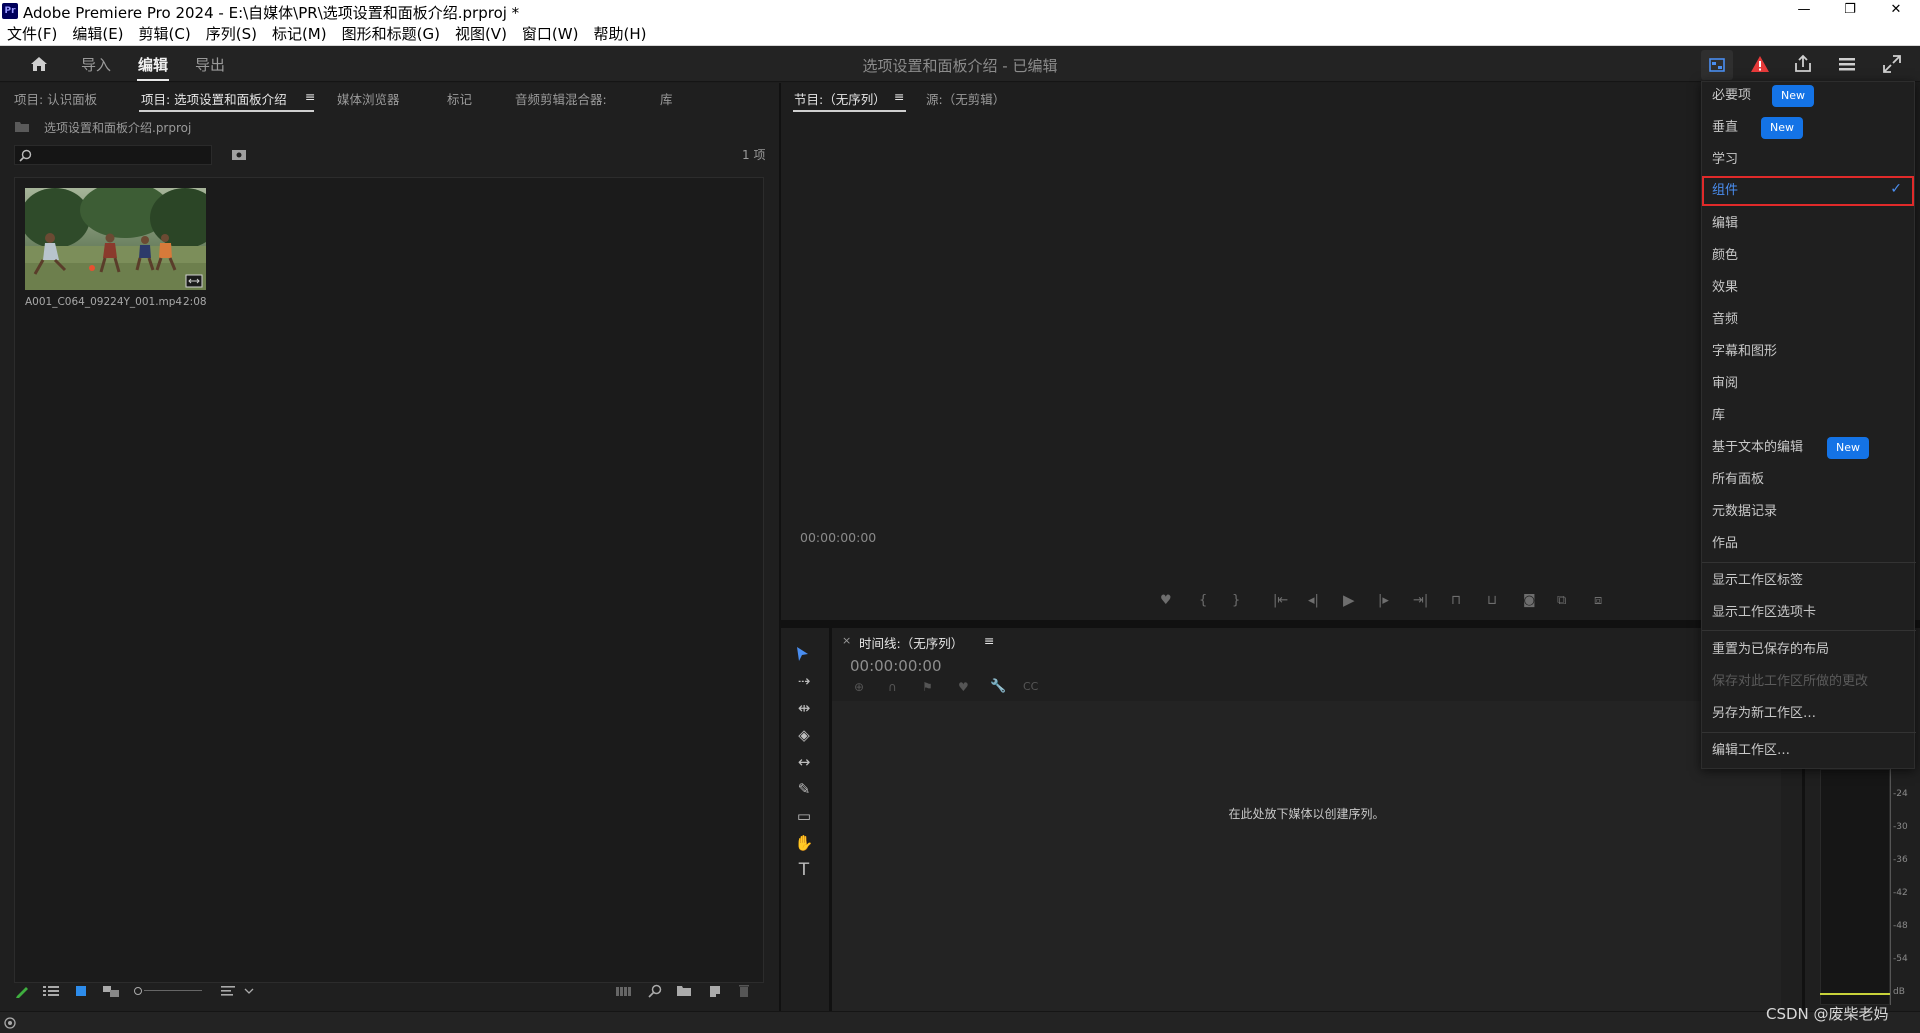 The width and height of the screenshot is (1920, 1033). What do you see at coordinates (249, 991) in the screenshot?
I see `chevron-down-icon` at bounding box center [249, 991].